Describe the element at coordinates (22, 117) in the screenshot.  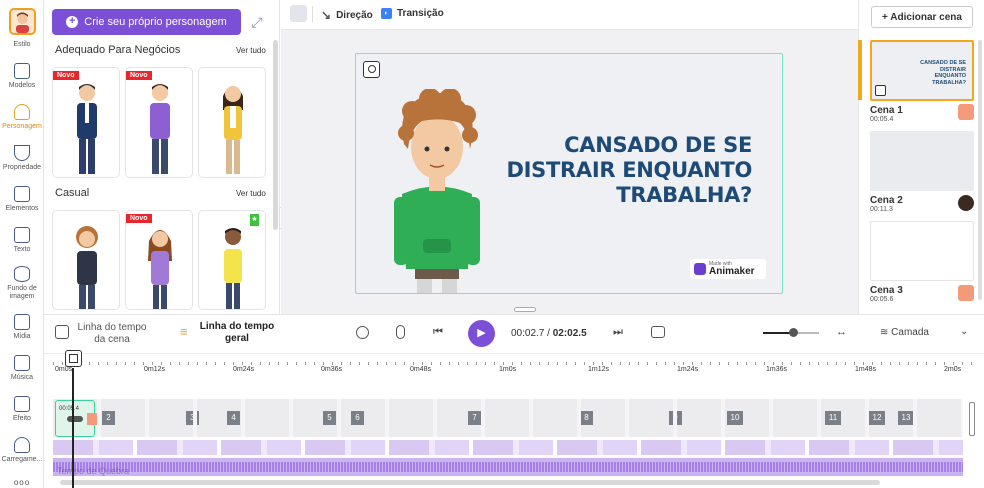
I see `sidebar-item-character: Personagem` at that location.